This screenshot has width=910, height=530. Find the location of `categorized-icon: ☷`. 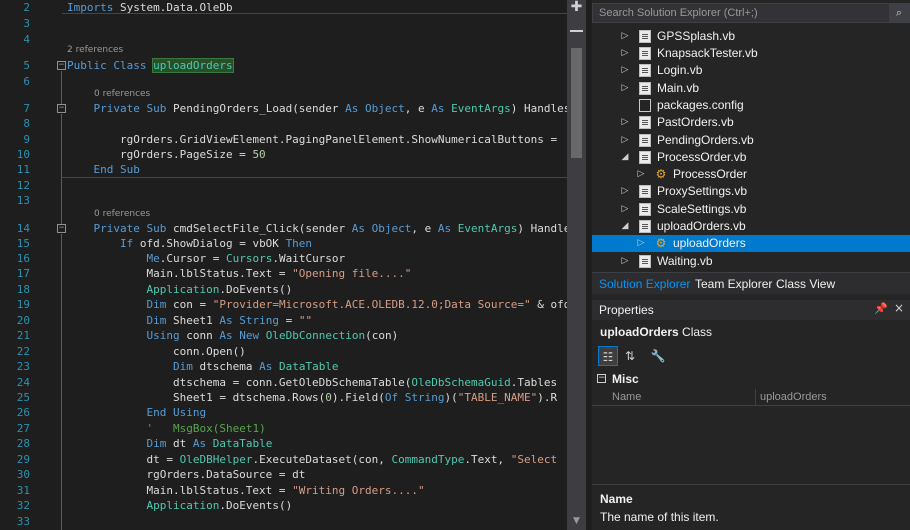

categorized-icon: ☷ is located at coordinates (608, 356).